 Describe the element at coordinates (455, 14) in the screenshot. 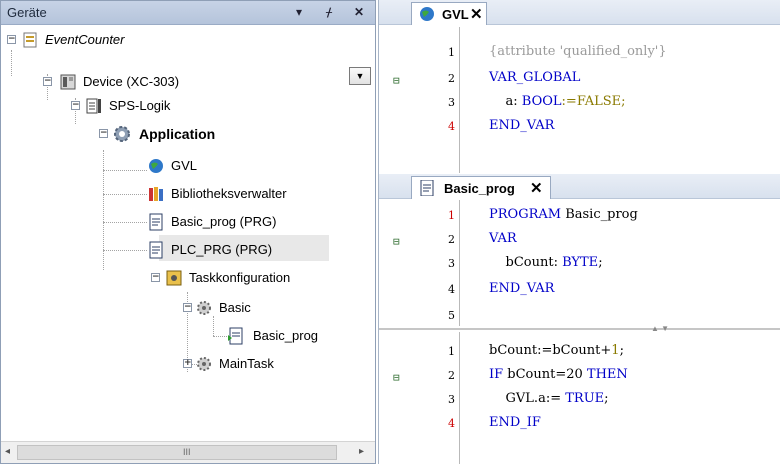

I see `tab-label: GVL` at that location.